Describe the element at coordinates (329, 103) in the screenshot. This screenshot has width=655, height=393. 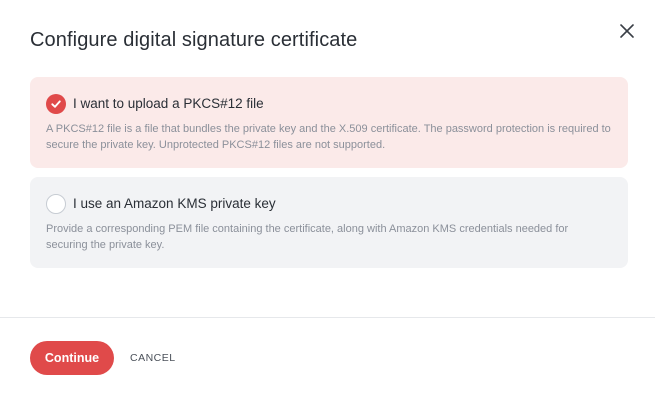
I see `option-header: I want to upload a PKCS#12 file` at that location.